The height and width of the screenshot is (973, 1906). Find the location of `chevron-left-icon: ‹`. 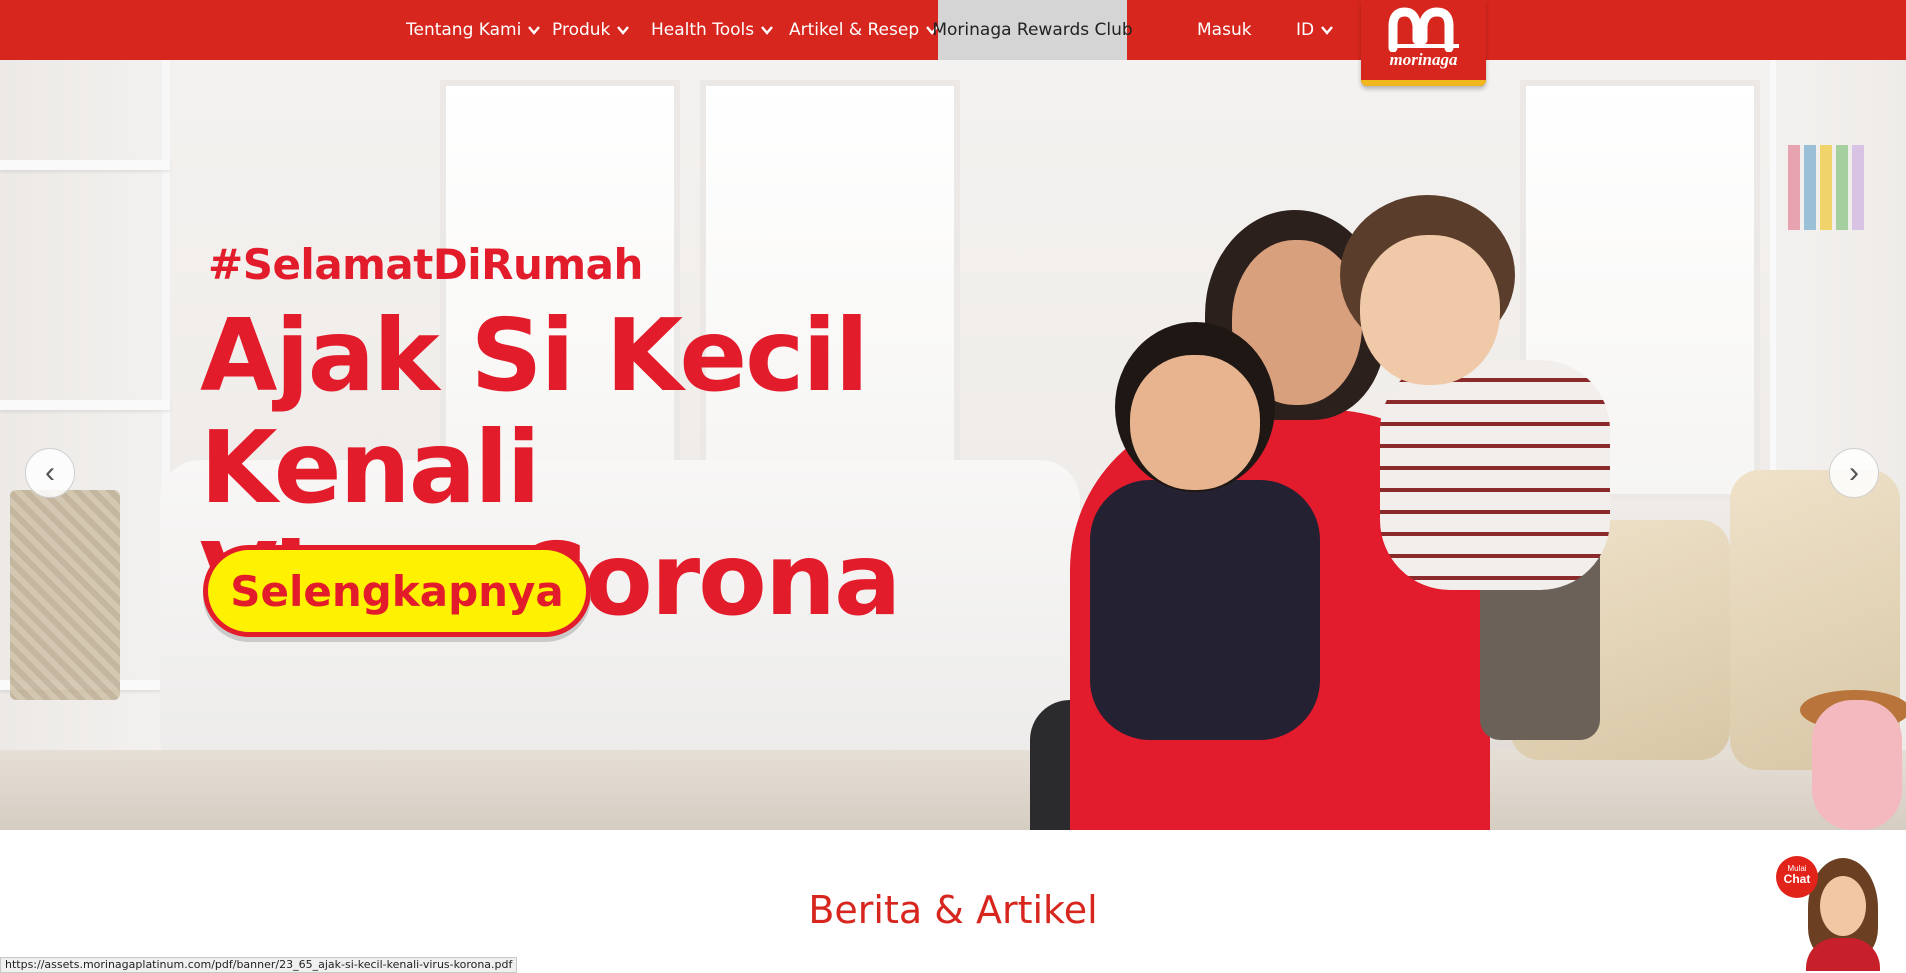

chevron-left-icon: ‹ is located at coordinates (50, 472).